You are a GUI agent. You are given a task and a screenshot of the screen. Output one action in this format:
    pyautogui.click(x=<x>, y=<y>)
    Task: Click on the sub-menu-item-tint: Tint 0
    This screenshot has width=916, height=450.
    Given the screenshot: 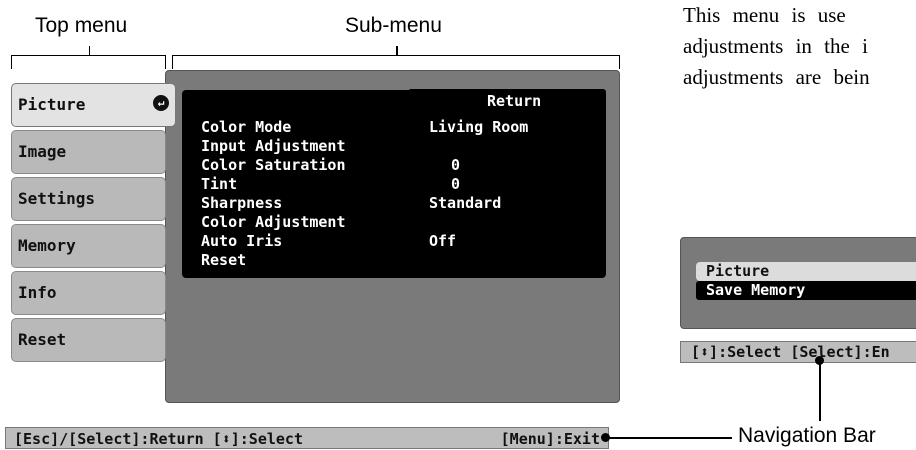 What is the action you would take?
    pyautogui.click(x=394, y=184)
    